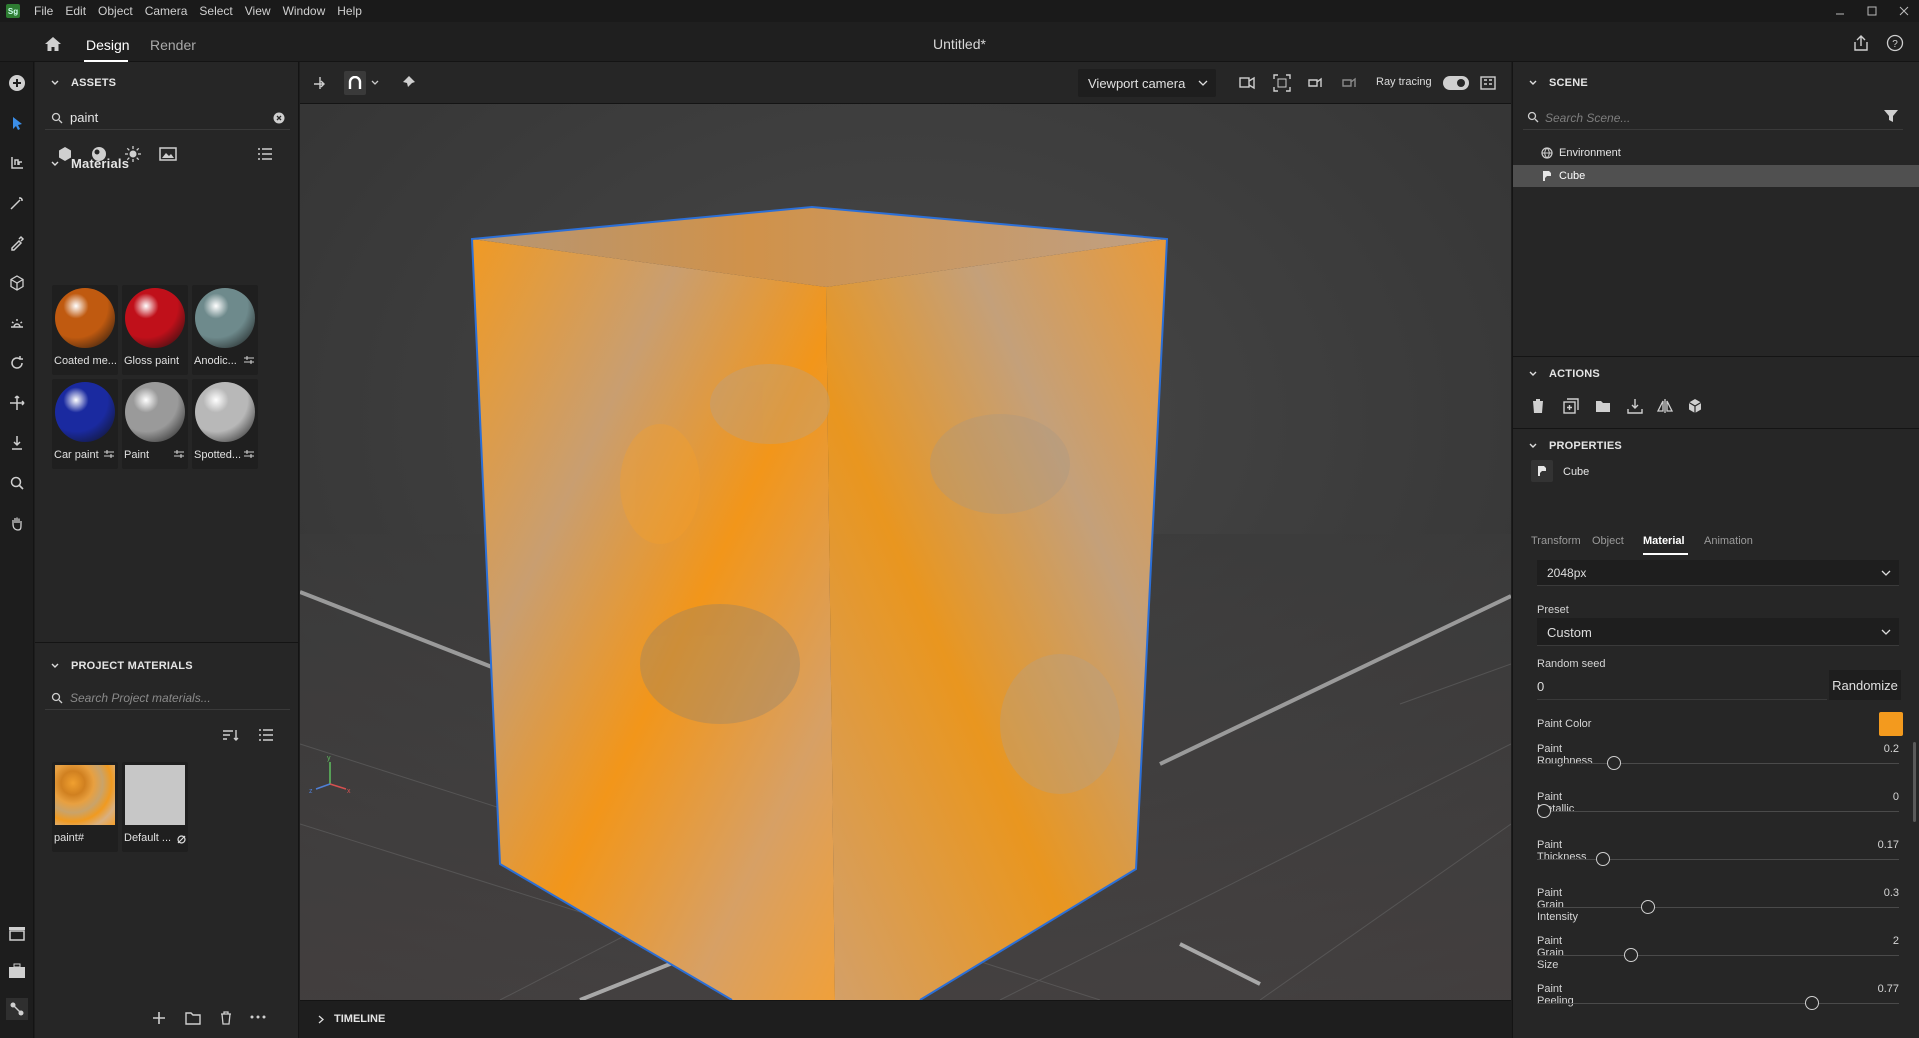 The height and width of the screenshot is (1038, 1919). I want to click on magic-wand-tool, so click(17, 203).